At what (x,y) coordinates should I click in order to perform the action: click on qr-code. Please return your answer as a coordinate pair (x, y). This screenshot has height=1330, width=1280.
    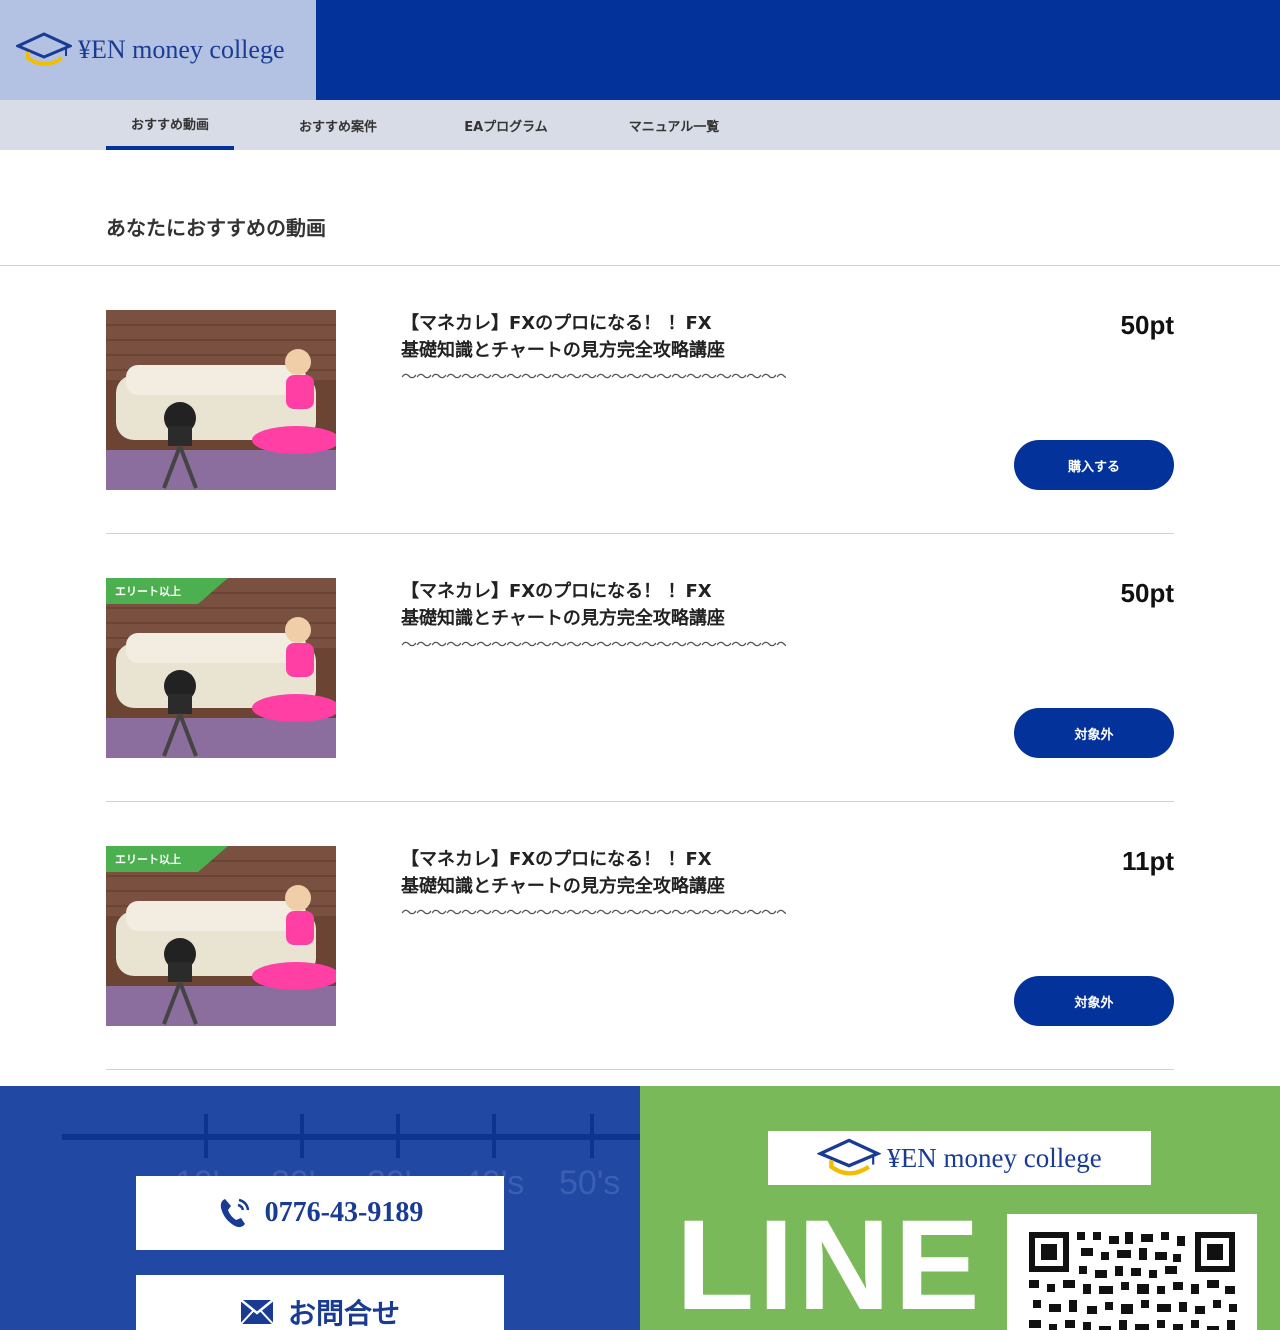
    Looking at the image, I should click on (1132, 1272).